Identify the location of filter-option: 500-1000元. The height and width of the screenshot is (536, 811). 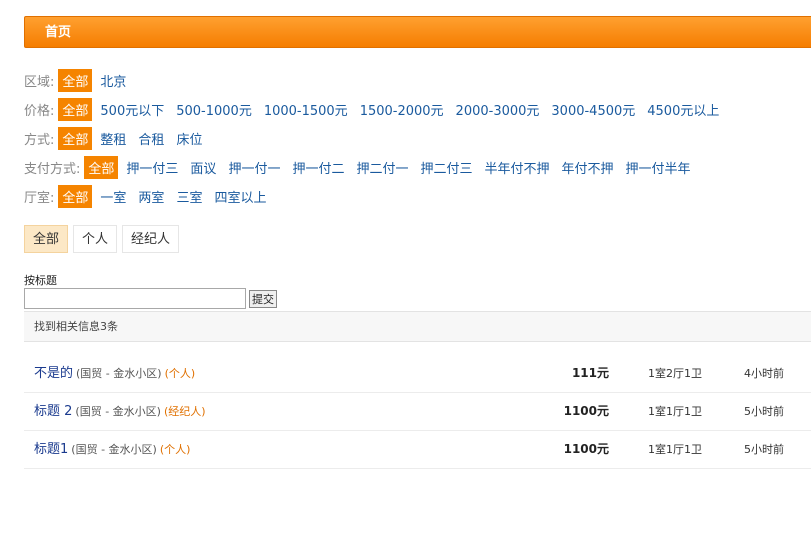
(214, 109).